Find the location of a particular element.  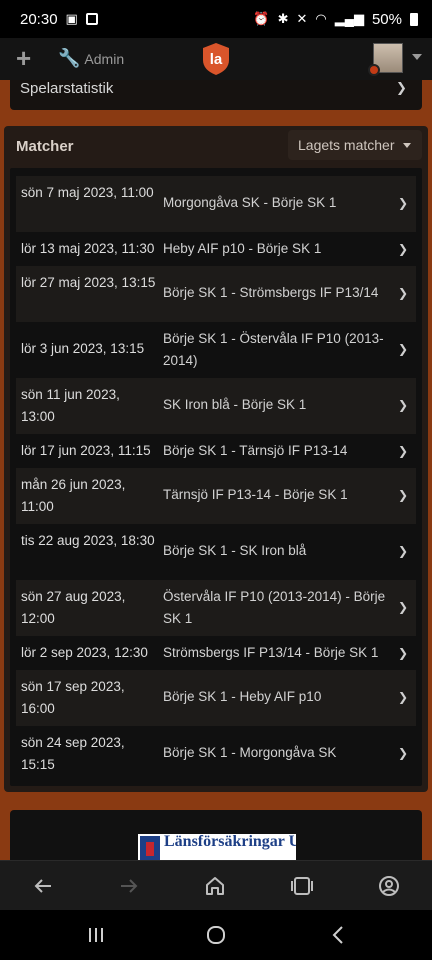

svg-text: la is located at coordinates (216, 59).